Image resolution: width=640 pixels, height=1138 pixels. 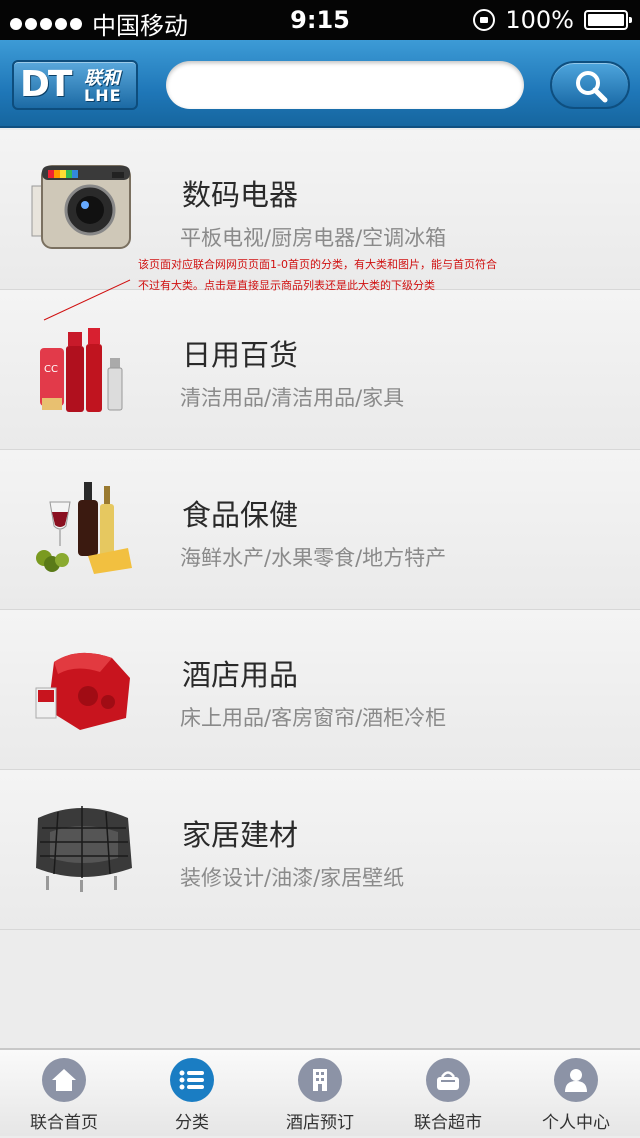 What do you see at coordinates (448, 1080) in the screenshot?
I see `basket-icon` at bounding box center [448, 1080].